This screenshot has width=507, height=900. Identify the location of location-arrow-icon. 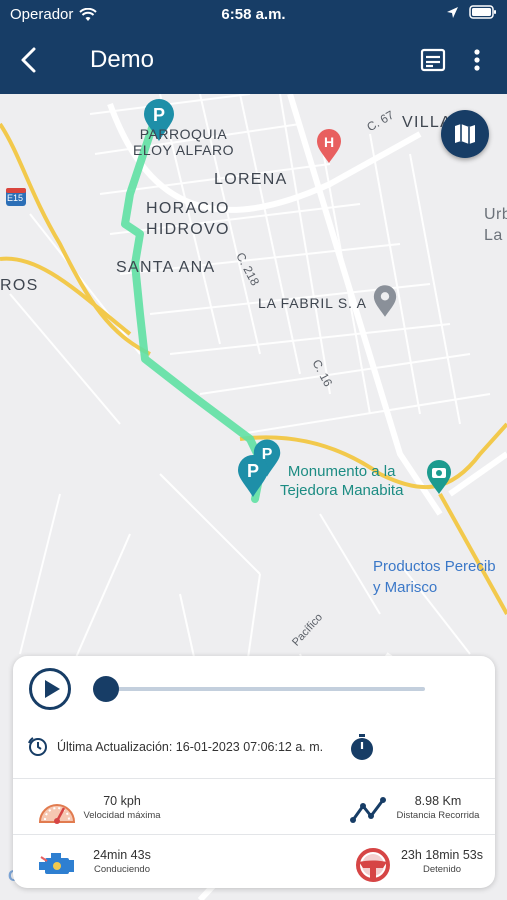
(452, 12).